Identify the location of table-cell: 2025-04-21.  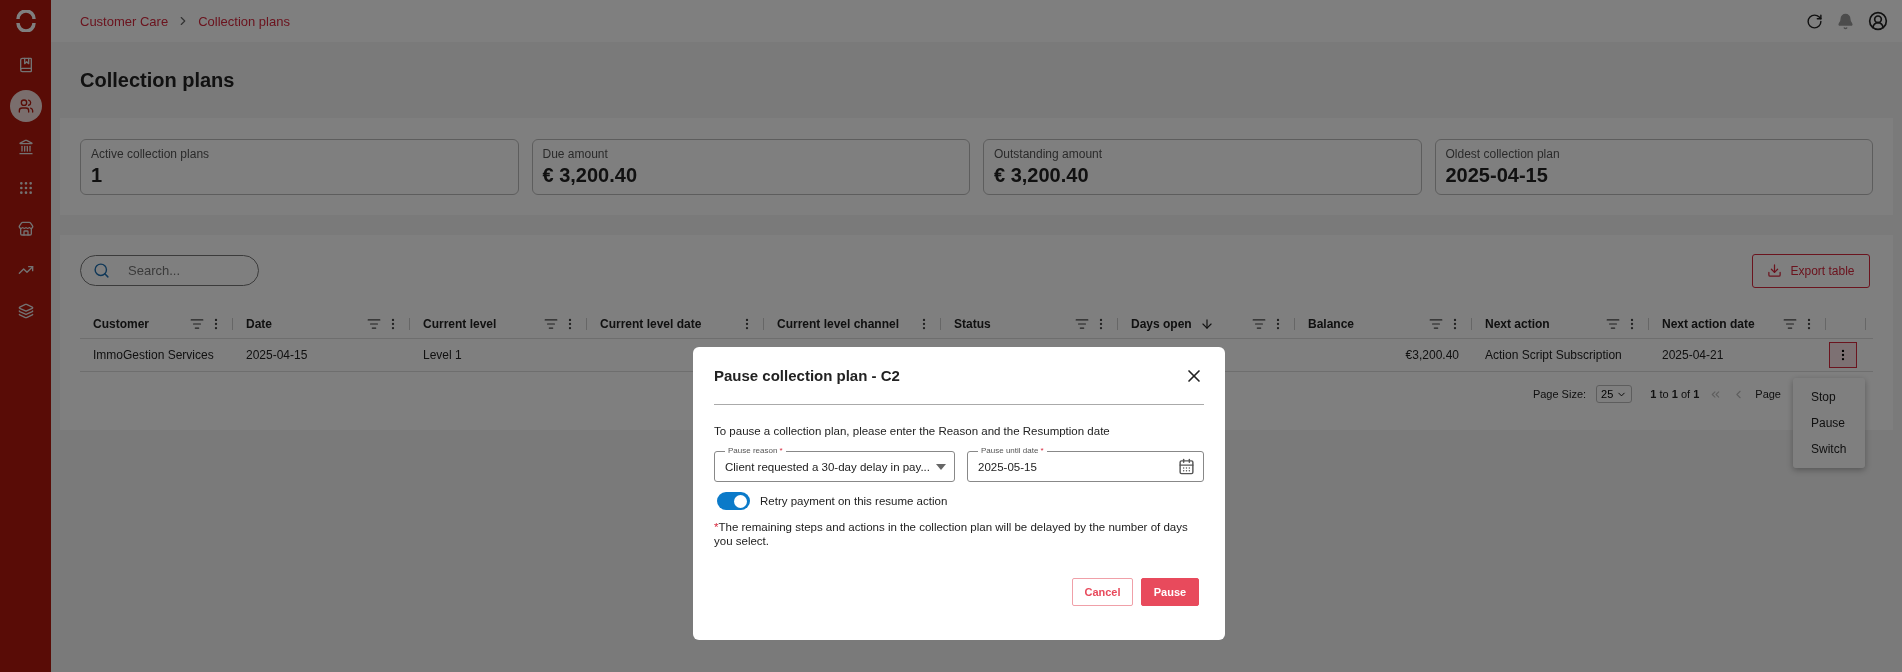
(1693, 355).